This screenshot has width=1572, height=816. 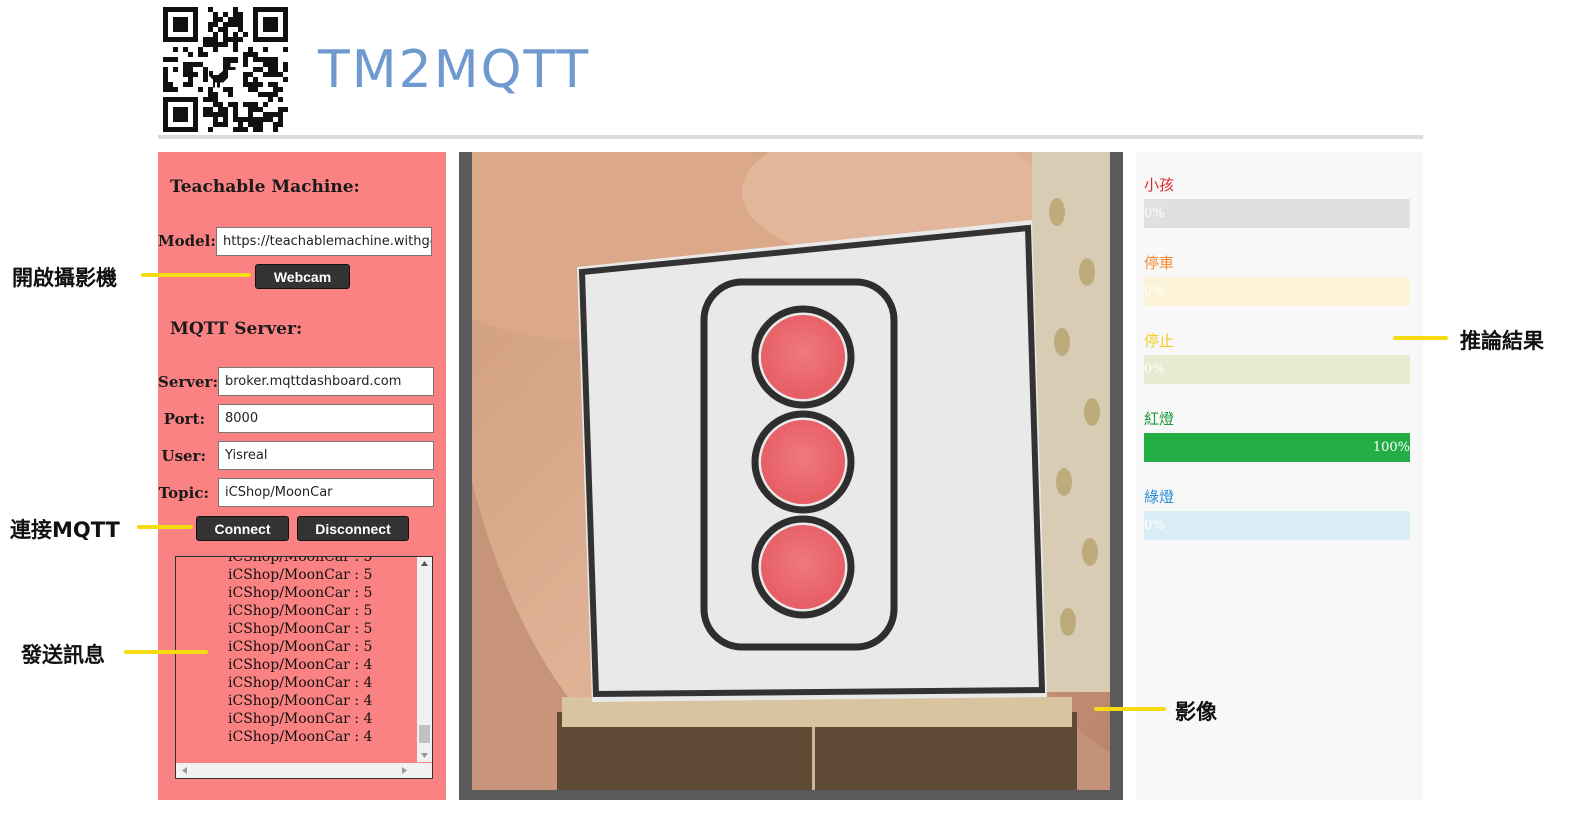 What do you see at coordinates (184, 770) in the screenshot?
I see `scroll-left-icon` at bounding box center [184, 770].